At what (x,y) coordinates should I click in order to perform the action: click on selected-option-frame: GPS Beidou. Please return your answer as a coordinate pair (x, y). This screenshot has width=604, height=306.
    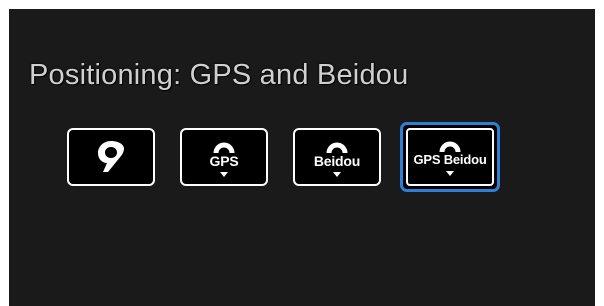
    Looking at the image, I should click on (450, 157).